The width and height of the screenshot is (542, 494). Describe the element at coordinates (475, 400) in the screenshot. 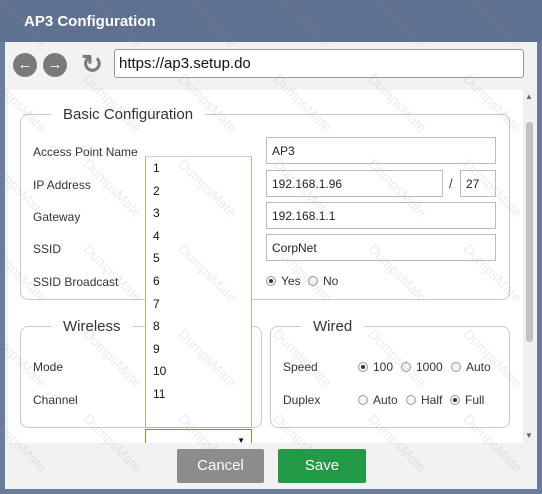

I see `duplex-full-label: Full` at that location.